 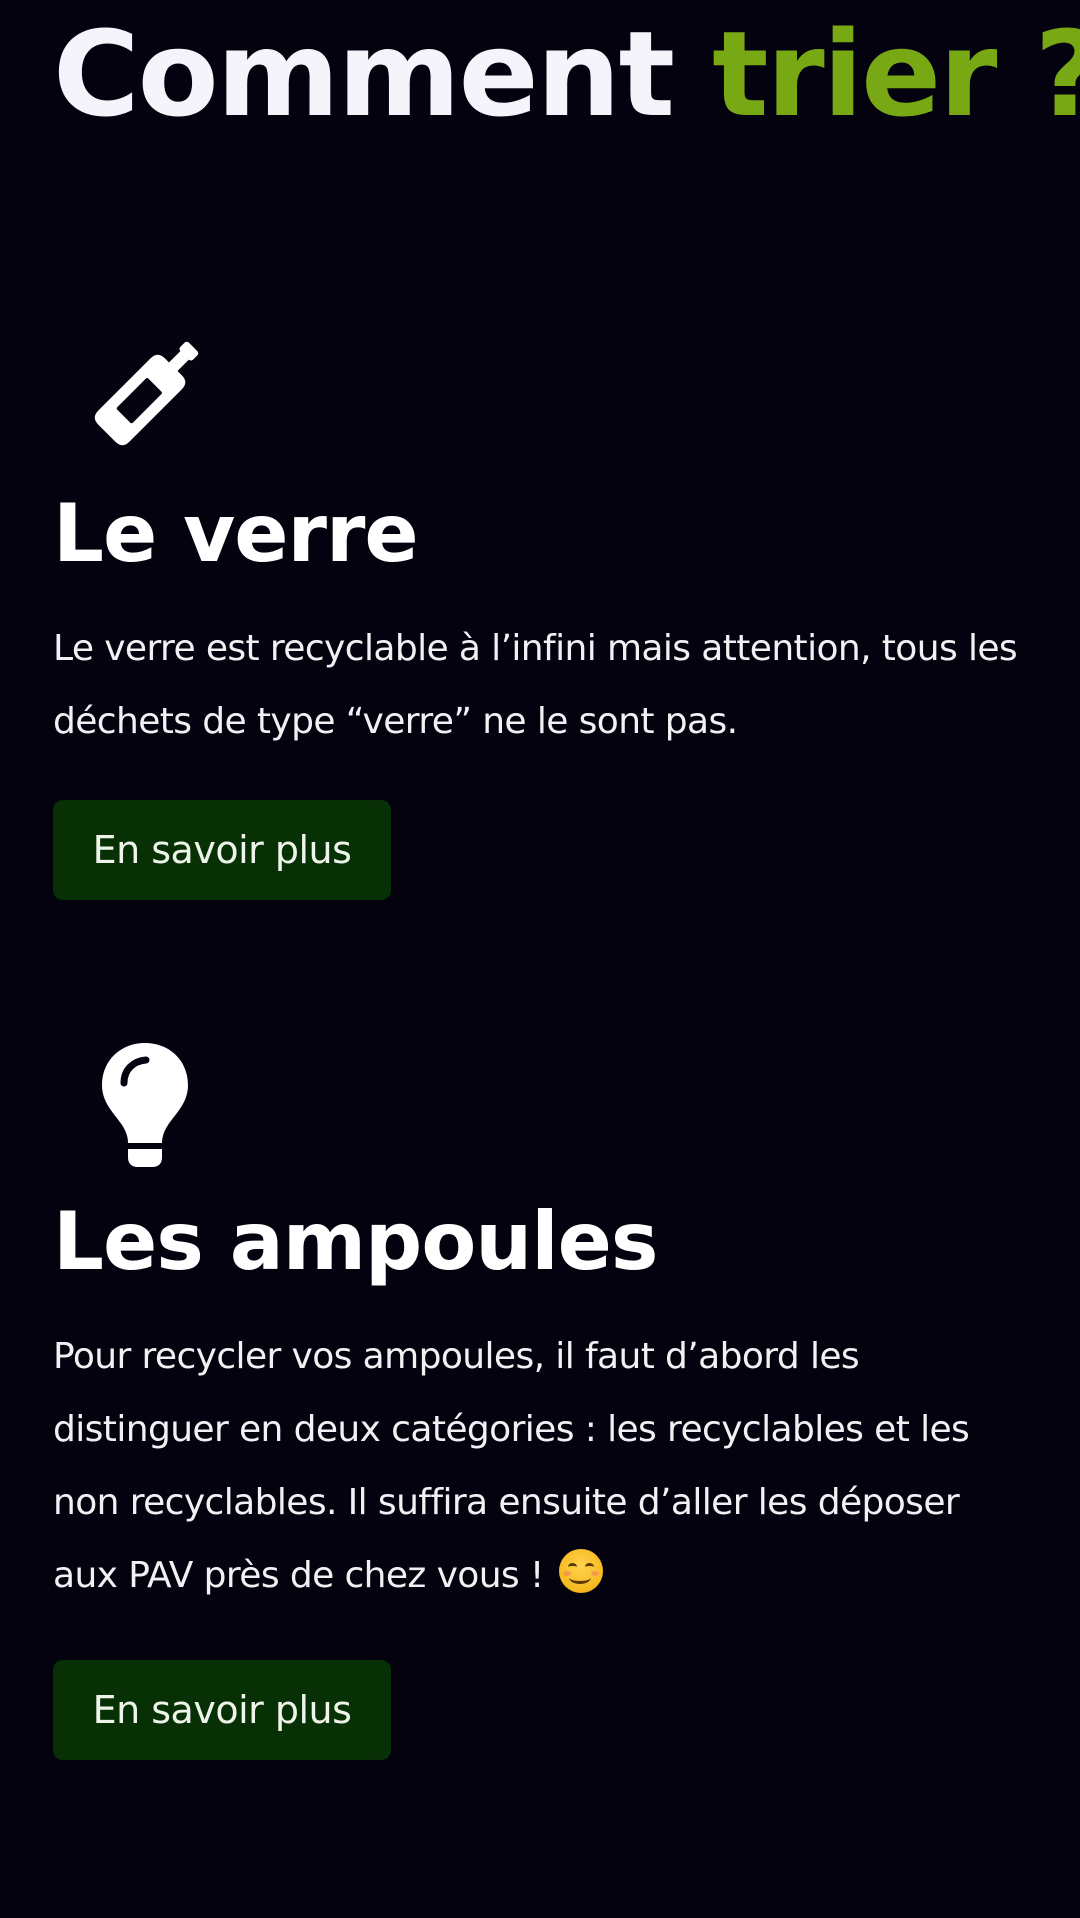 I want to click on page-title: Comment trier ?, so click(x=566, y=67).